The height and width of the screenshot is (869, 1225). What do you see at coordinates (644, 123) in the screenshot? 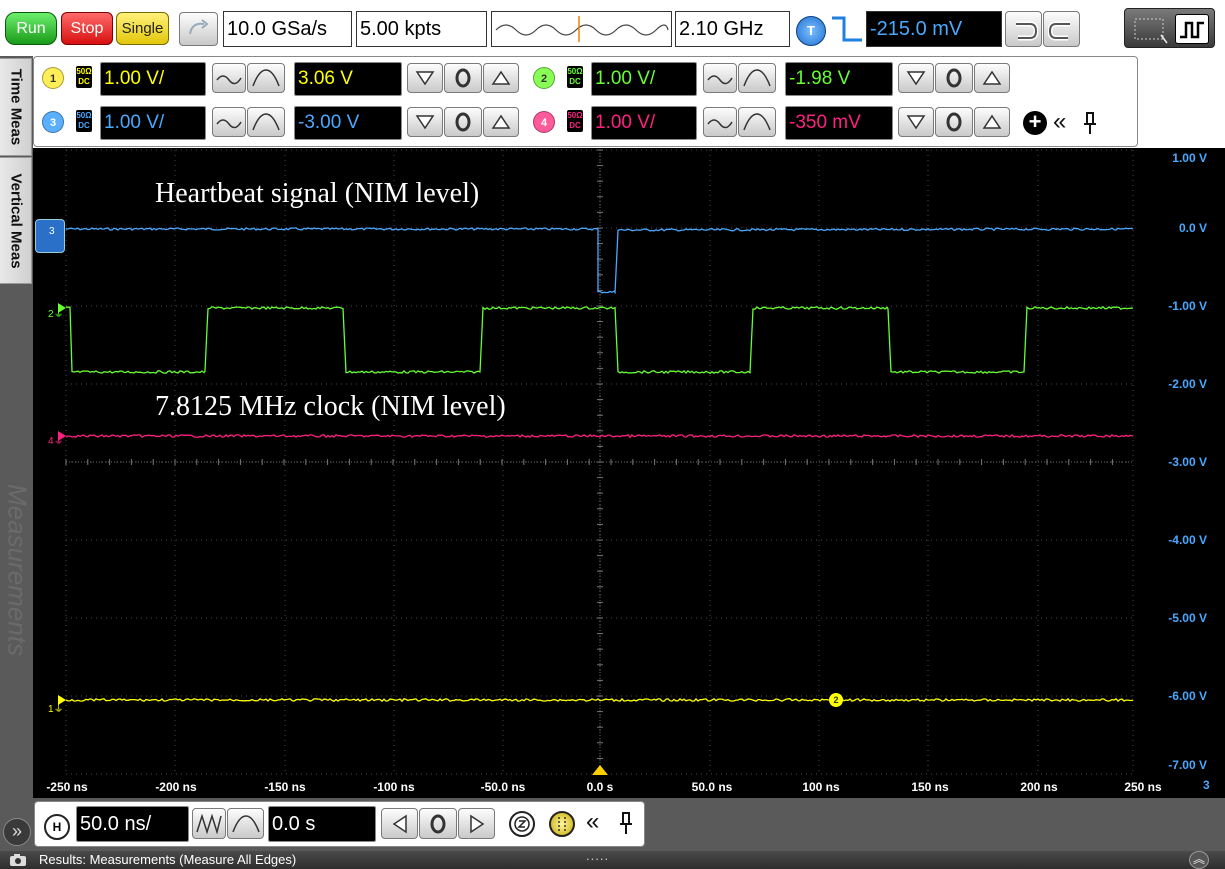
I see `ch4-scale: 1.00 V/` at bounding box center [644, 123].